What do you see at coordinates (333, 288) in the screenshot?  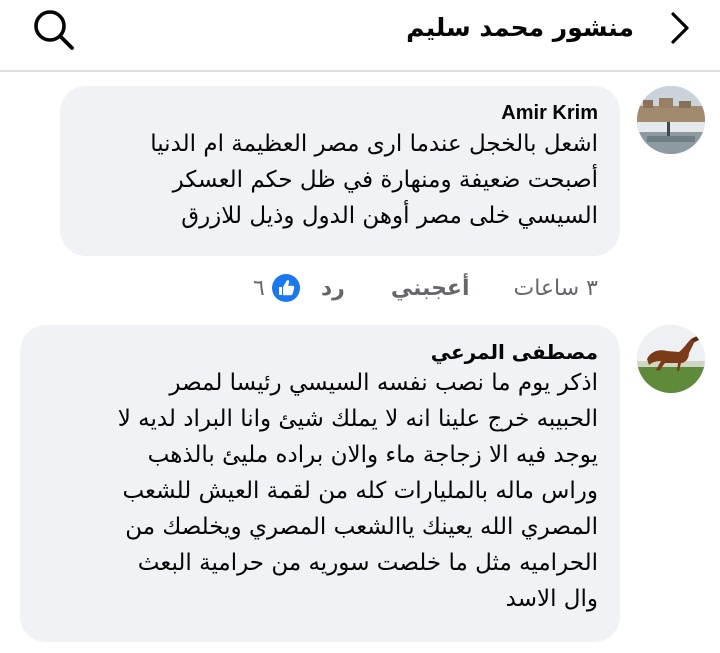 I see `reply-button: رد` at bounding box center [333, 288].